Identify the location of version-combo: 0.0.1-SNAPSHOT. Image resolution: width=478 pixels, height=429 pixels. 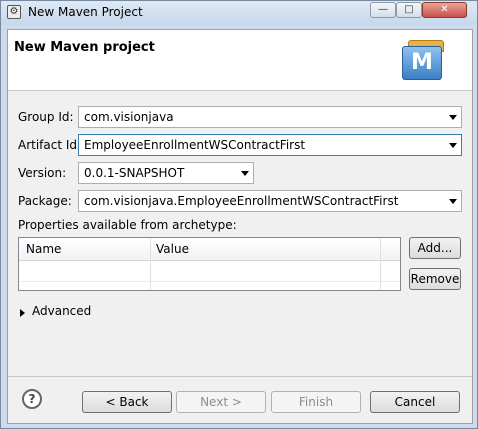
(166, 173).